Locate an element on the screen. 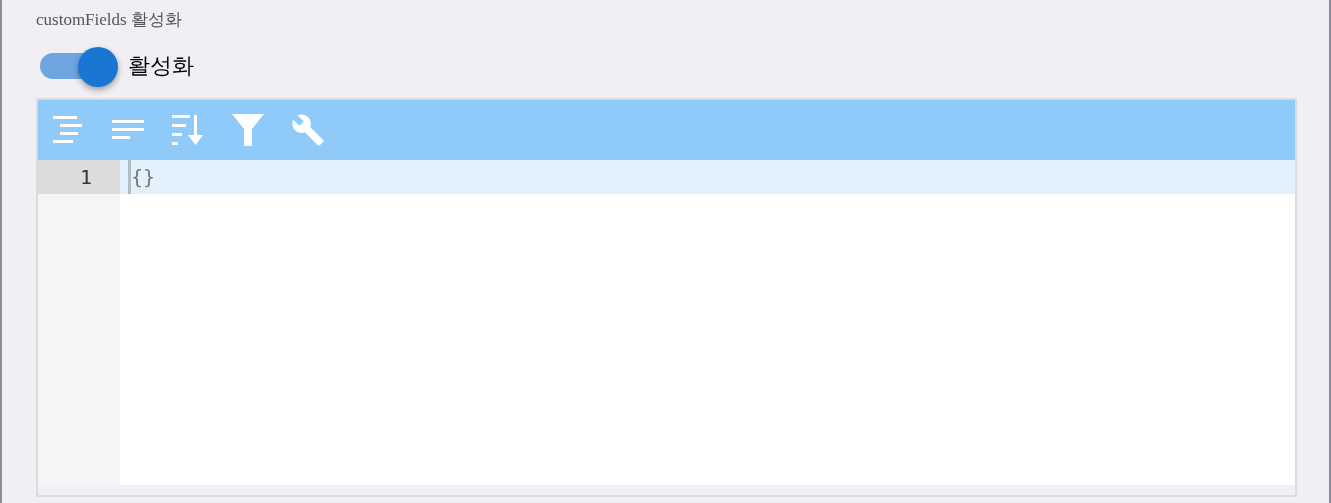  text-cursor is located at coordinates (129, 177).